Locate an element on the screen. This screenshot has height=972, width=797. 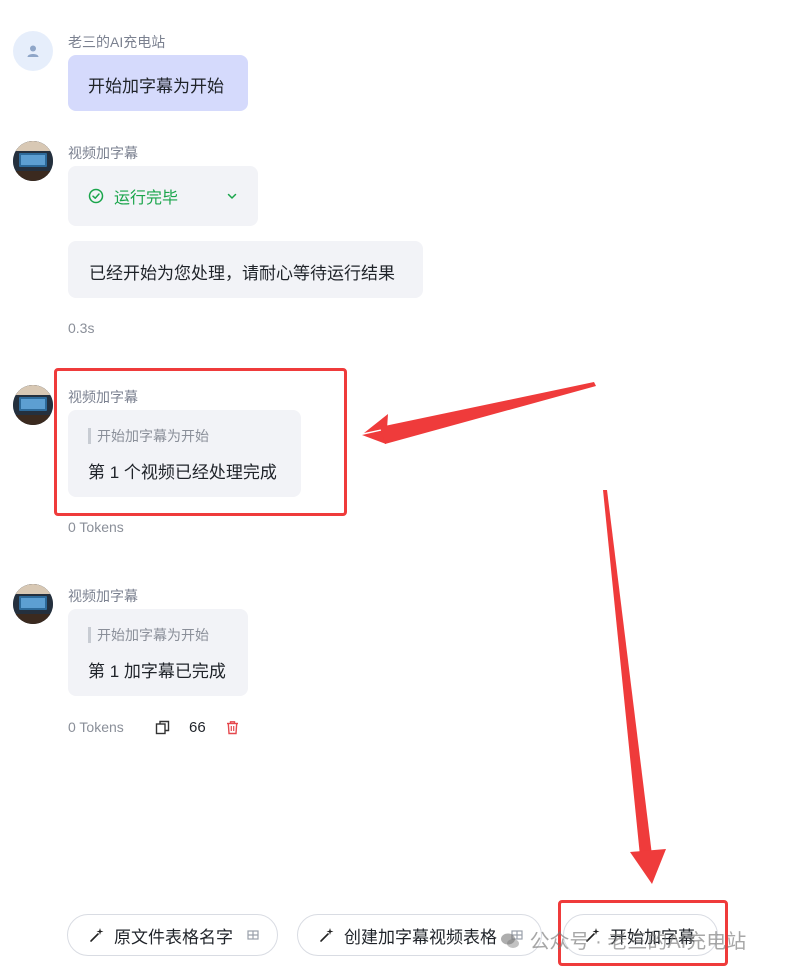
suggestion-label: 创建加字幕视频表格 is located at coordinates (420, 937).